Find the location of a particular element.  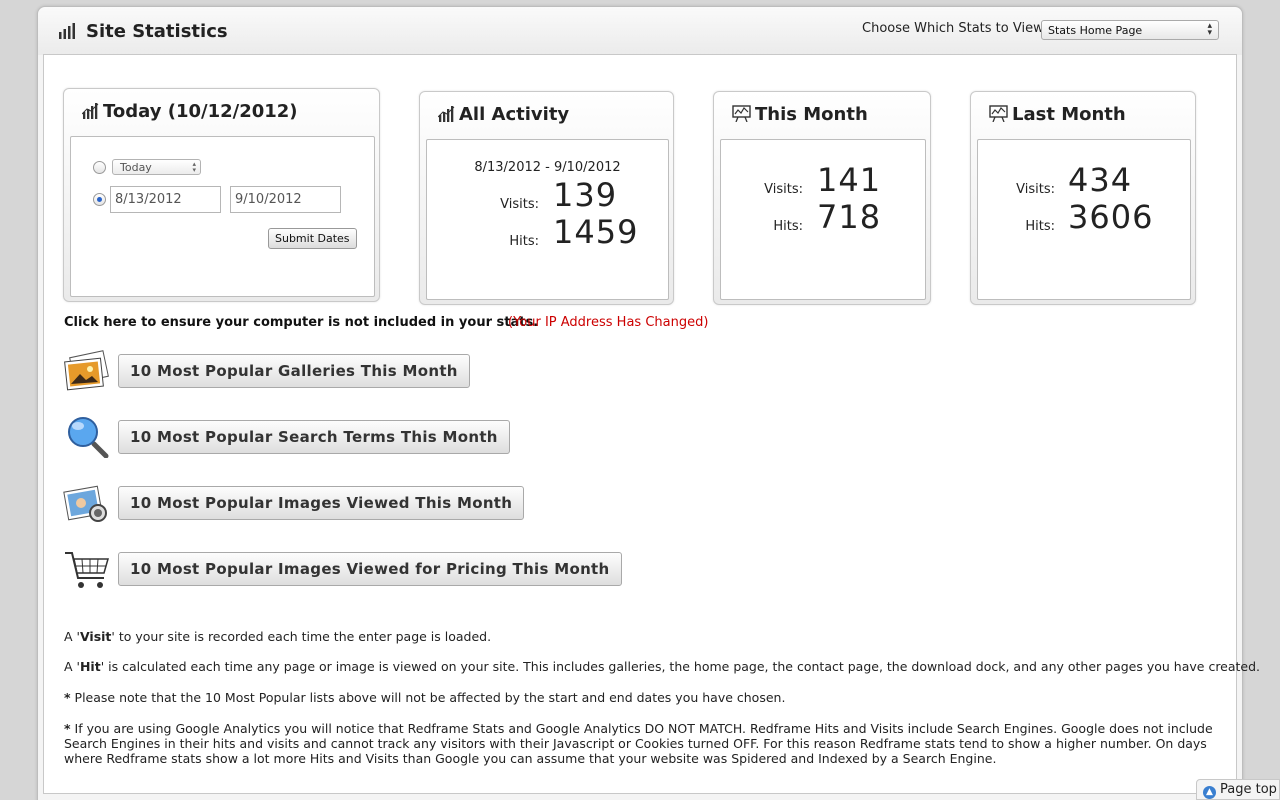

shopping-cart-icon is located at coordinates (87, 570).